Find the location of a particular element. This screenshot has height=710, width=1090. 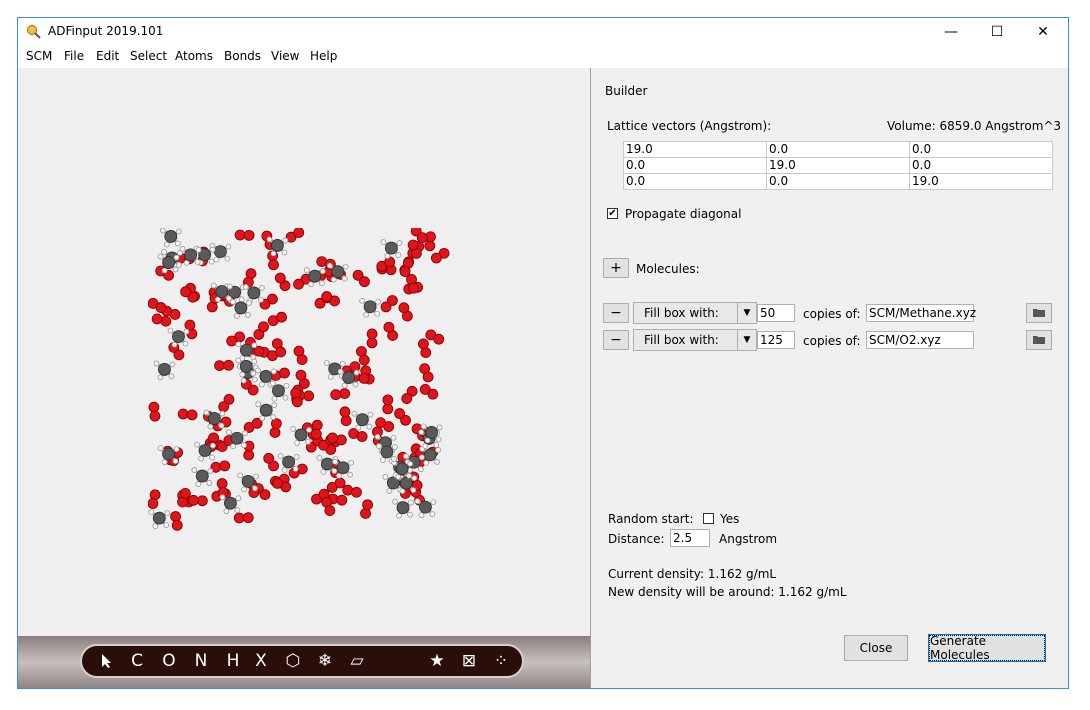

lattice-table: 19.0 0.0 0.0 0.0 19.0 0.0 0.0 0.0 19.0 is located at coordinates (838, 165).